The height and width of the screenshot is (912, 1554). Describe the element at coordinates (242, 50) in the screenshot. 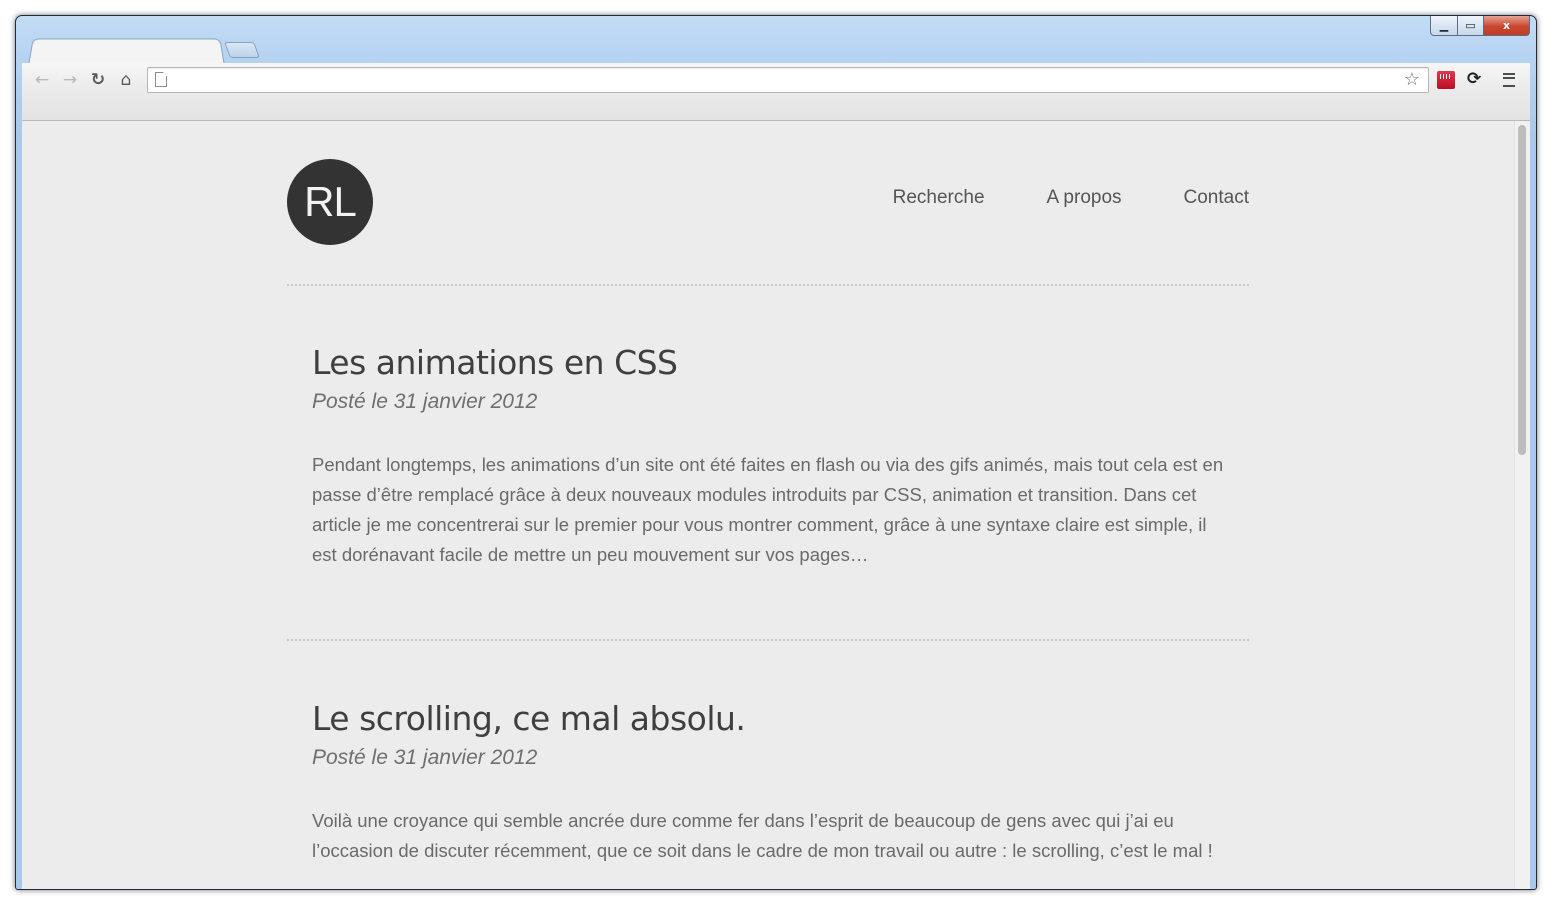

I see `new-tab-button` at that location.